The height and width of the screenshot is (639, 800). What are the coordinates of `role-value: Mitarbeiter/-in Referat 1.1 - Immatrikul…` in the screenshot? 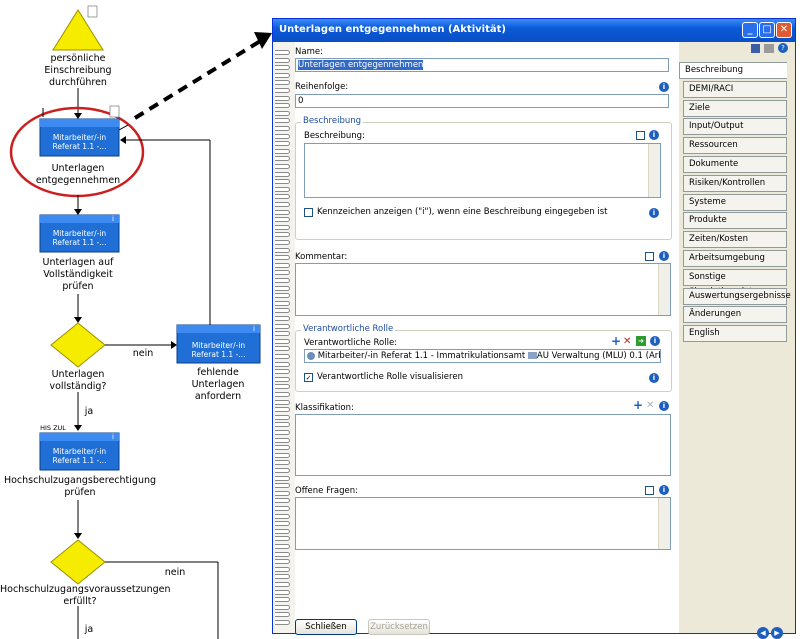 It's located at (421, 356).